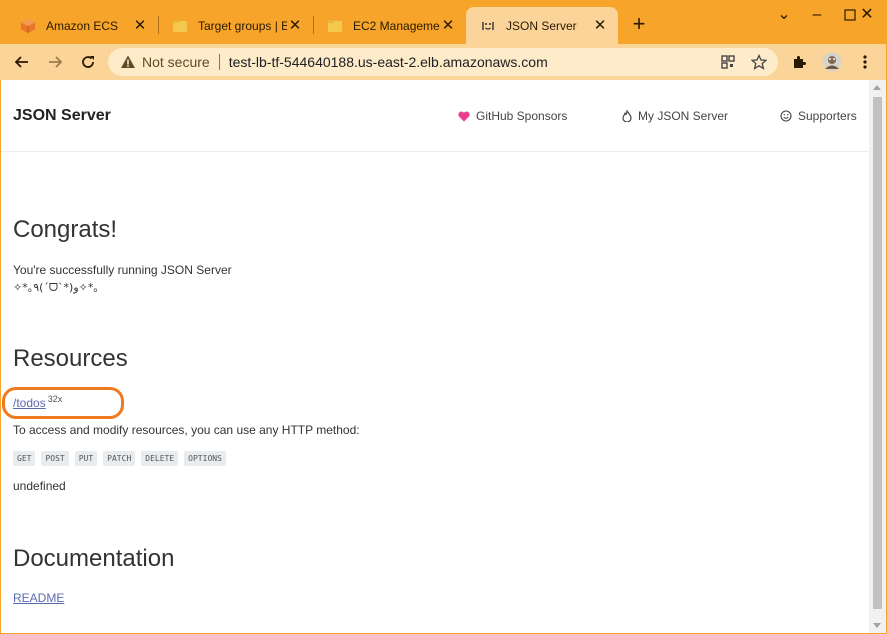 The image size is (887, 634). I want to click on nav-github-sponsors: GitHub Sponsors, so click(512, 116).